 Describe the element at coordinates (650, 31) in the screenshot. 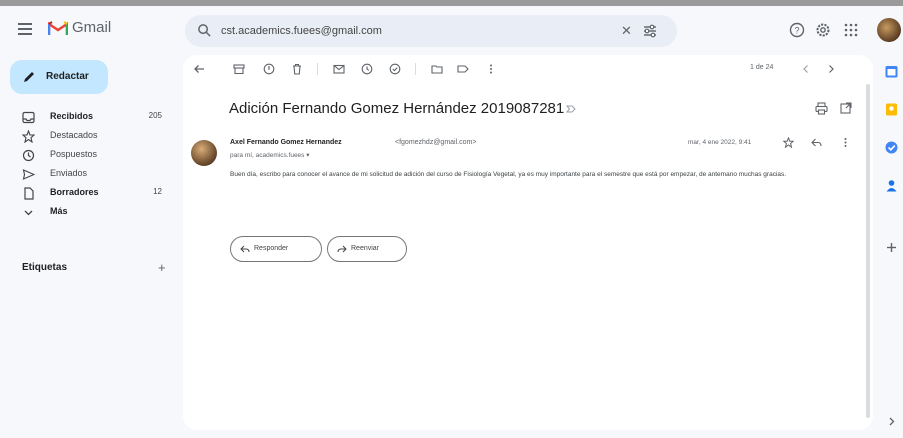

I see `search-options-icon` at that location.